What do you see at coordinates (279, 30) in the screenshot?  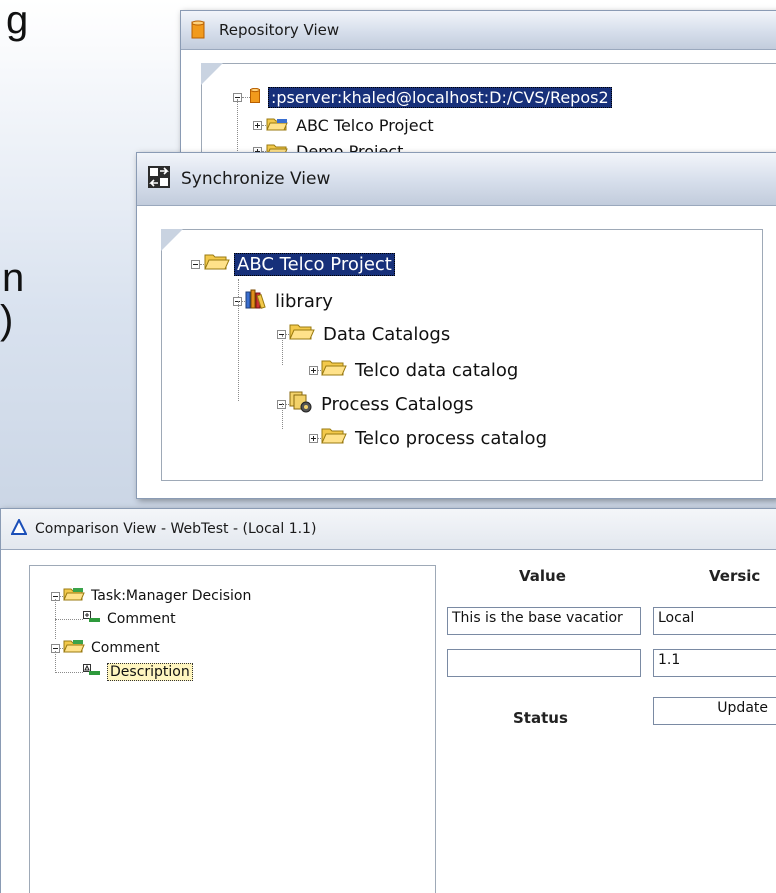 I see `repository-view-title: Repository View` at bounding box center [279, 30].